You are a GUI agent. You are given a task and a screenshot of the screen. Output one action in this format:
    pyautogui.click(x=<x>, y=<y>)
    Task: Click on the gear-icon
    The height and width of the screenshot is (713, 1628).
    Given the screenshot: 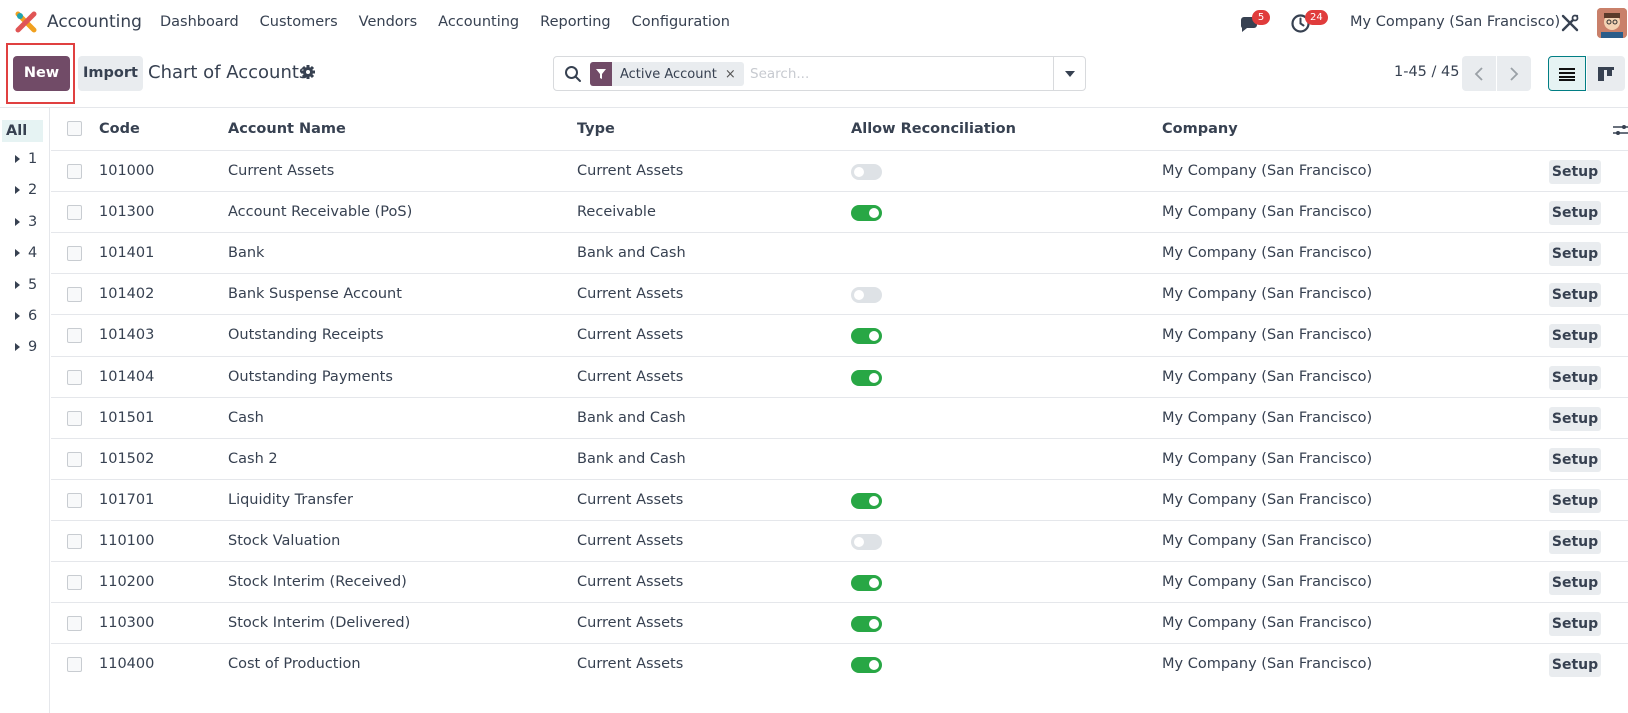 What is the action you would take?
    pyautogui.click(x=308, y=72)
    